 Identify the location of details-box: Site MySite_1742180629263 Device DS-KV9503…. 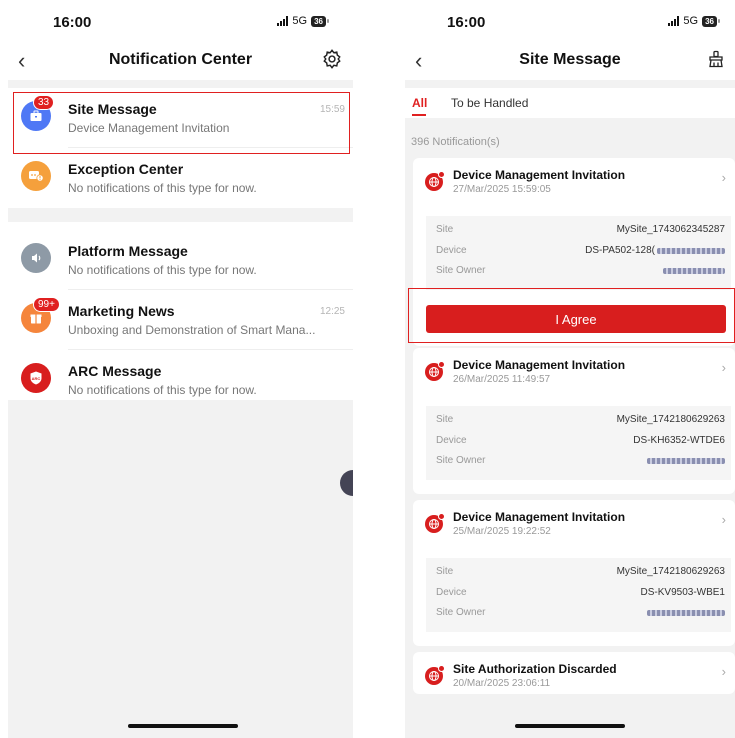
(578, 595).